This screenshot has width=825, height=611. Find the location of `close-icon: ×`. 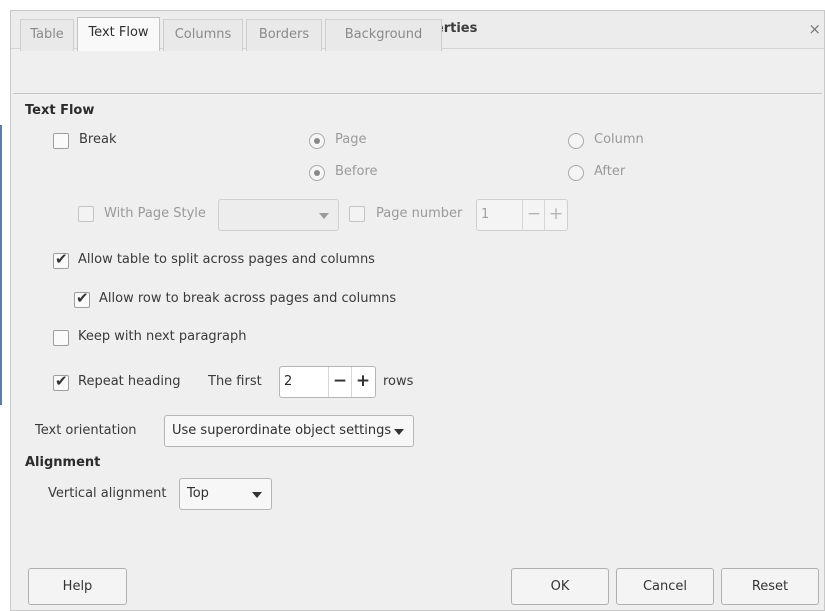

close-icon: × is located at coordinates (814, 29).